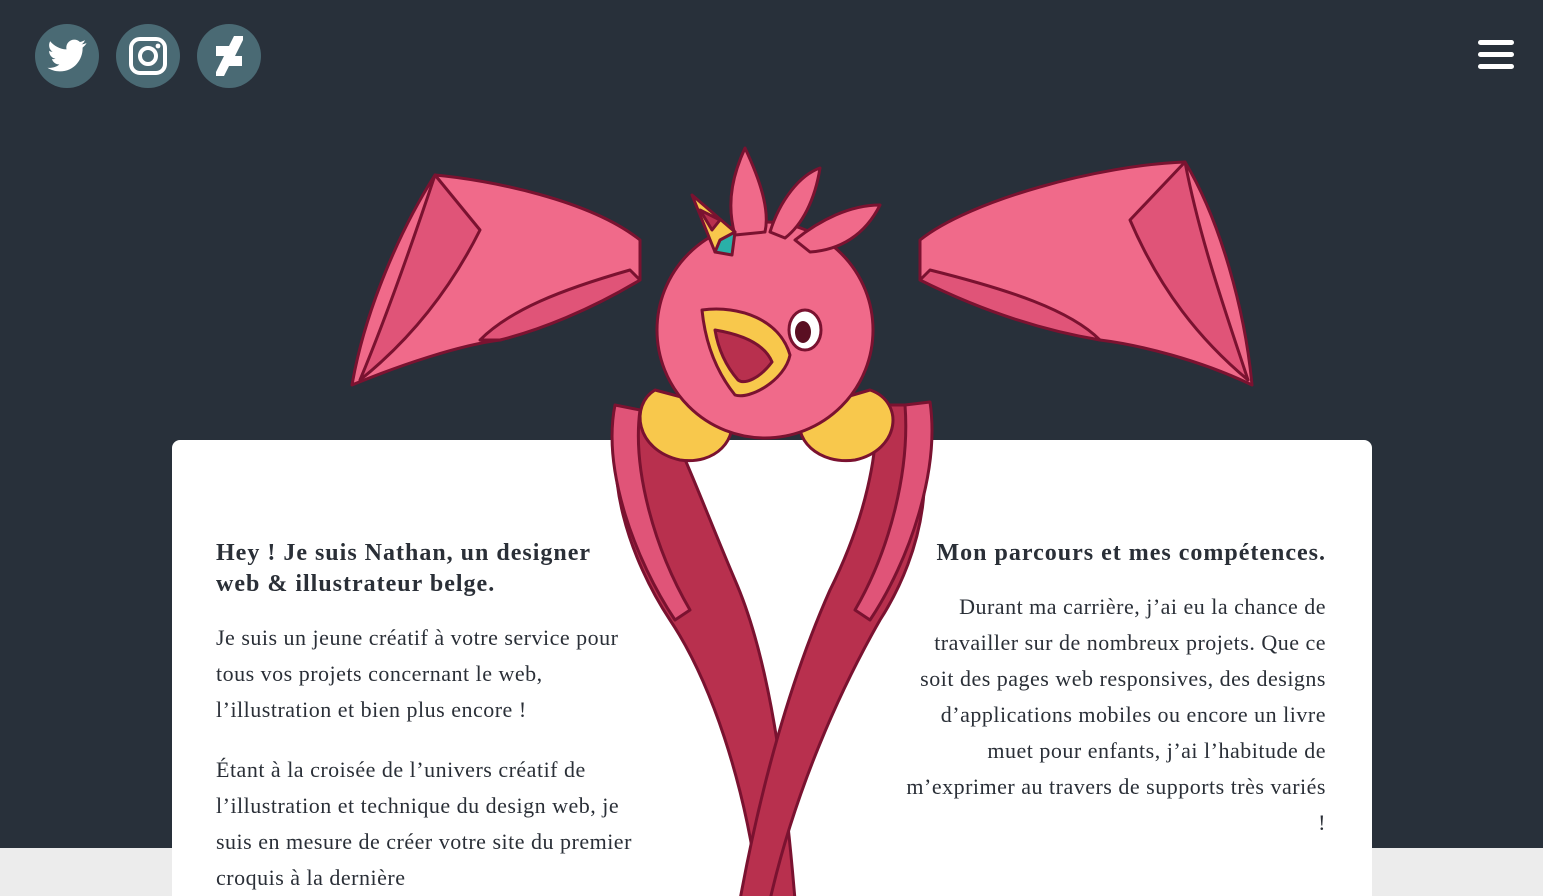 This screenshot has width=1543, height=896. Describe the element at coordinates (832, 649) in the screenshot. I see `right-leg-feathers` at that location.